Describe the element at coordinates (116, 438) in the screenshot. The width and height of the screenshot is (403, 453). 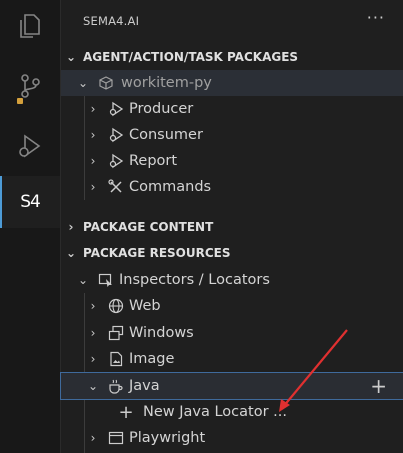
I see `browser-window-icon` at that location.